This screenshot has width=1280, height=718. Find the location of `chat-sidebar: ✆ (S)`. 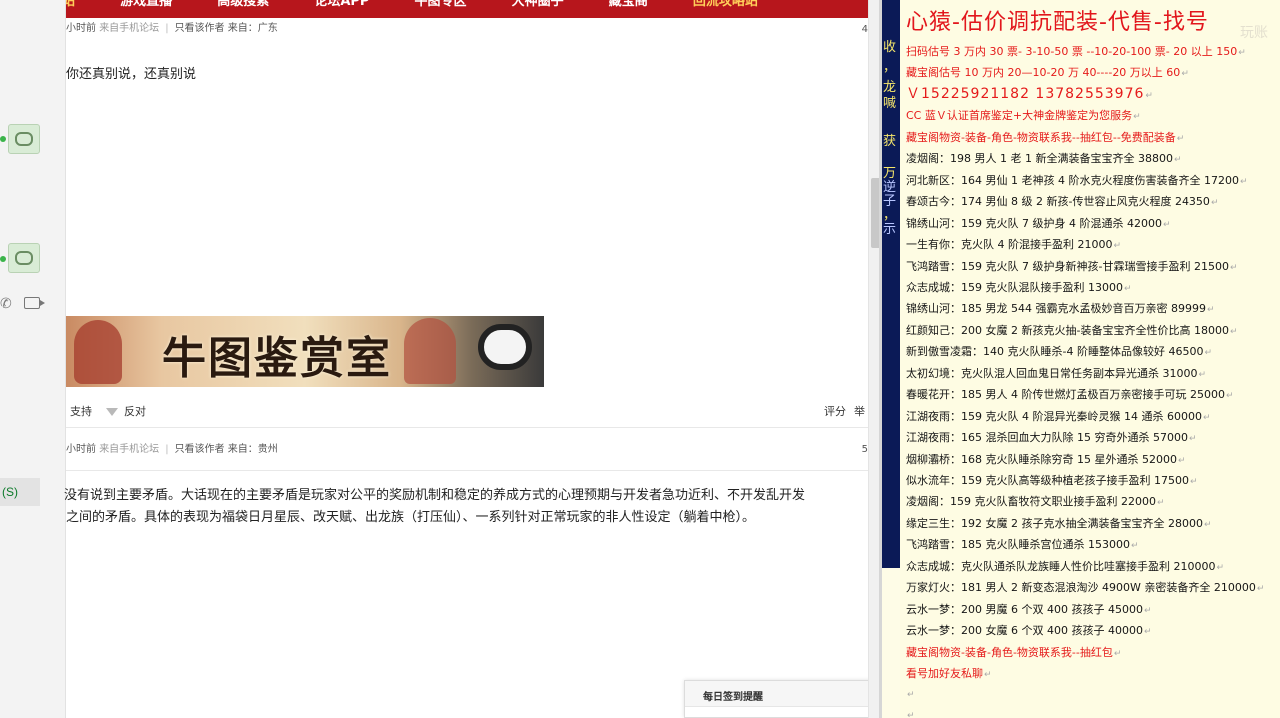

chat-sidebar: ✆ (S) is located at coordinates (33, 359).